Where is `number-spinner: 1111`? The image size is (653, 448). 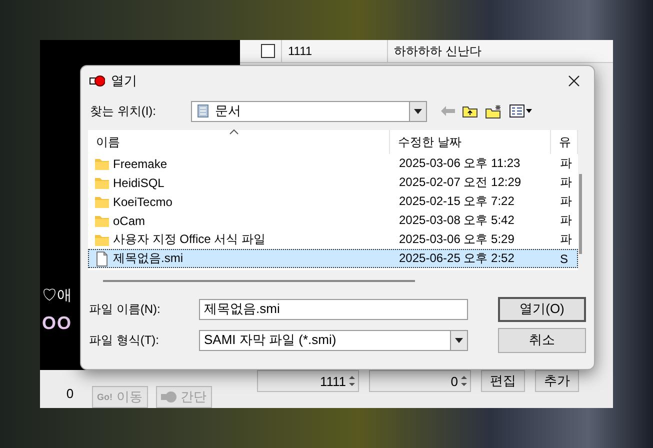
number-spinner: 1111 is located at coordinates (308, 381).